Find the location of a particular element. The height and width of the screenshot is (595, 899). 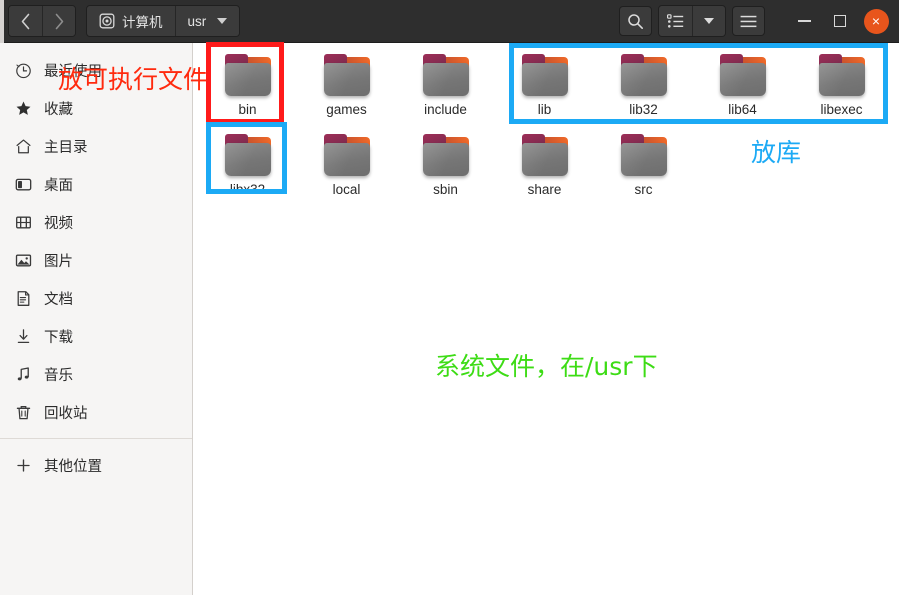

sidebar-item-home: 主目录 is located at coordinates (96, 146).